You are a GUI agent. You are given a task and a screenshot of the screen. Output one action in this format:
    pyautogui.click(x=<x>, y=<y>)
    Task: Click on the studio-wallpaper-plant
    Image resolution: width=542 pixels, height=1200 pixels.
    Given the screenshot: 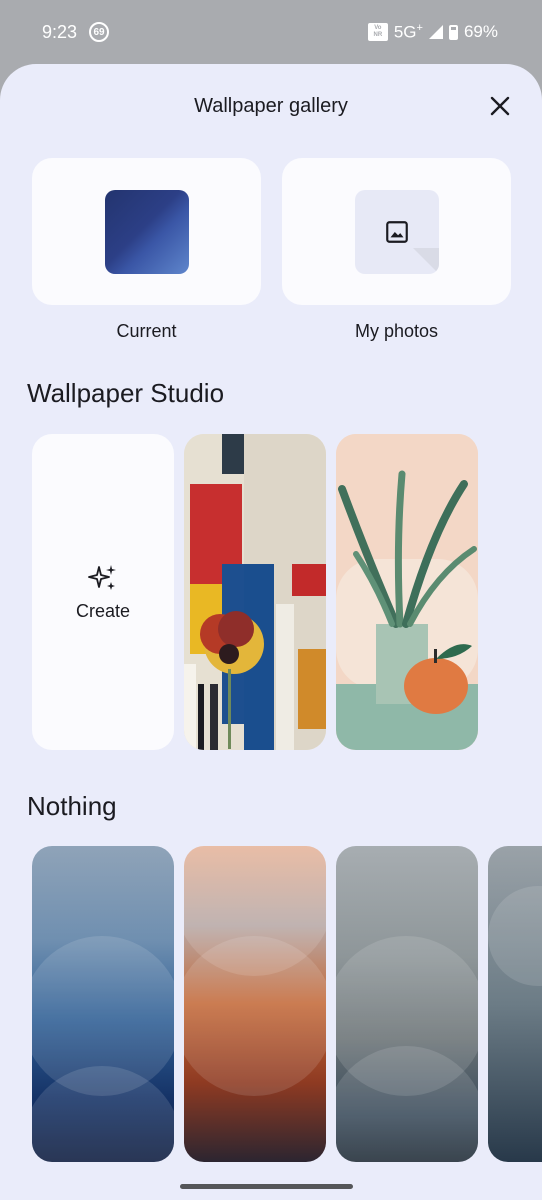 What is the action you would take?
    pyautogui.click(x=407, y=592)
    